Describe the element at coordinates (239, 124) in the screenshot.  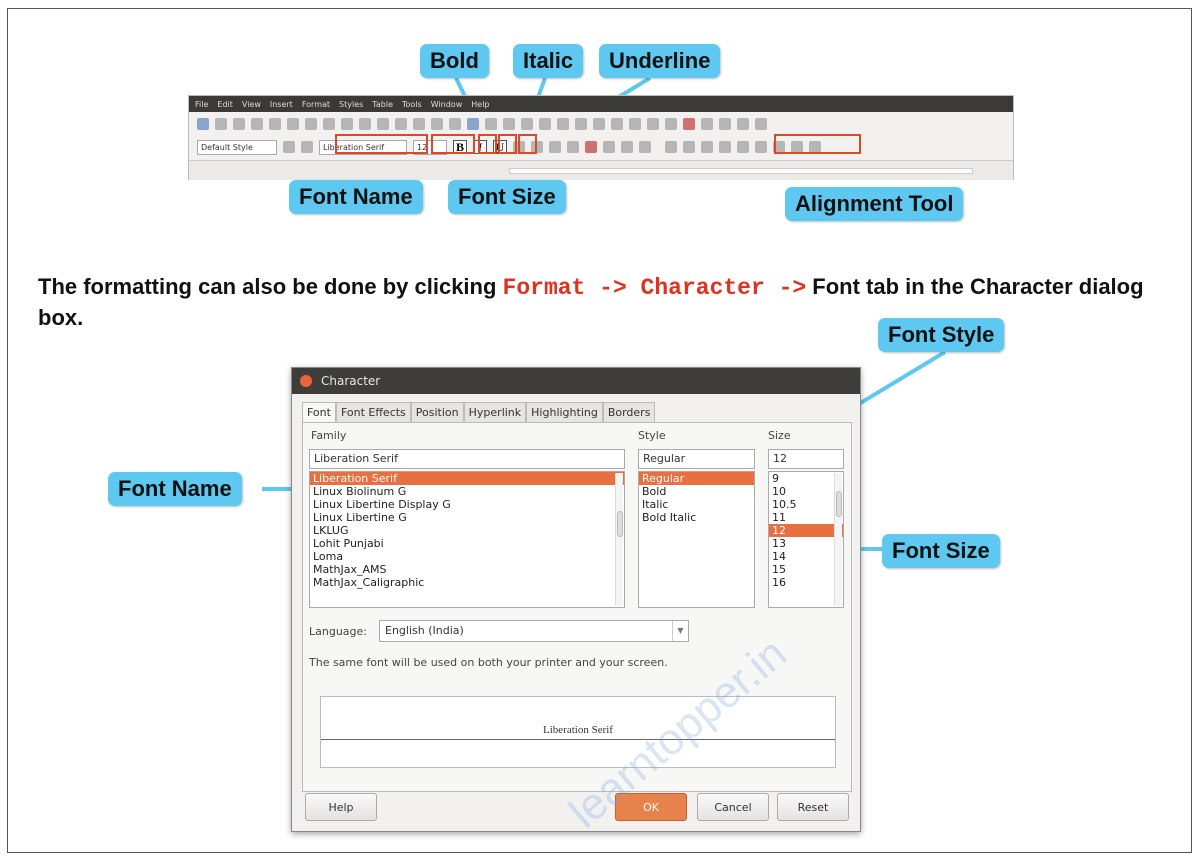
I see `save-icon` at that location.